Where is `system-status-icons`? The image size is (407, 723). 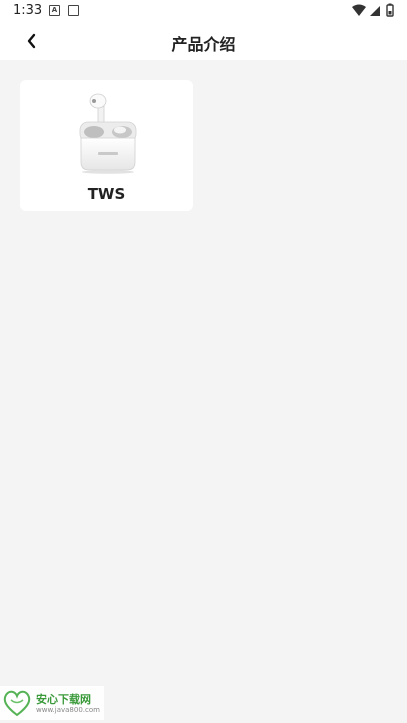
system-status-icons is located at coordinates (373, 10).